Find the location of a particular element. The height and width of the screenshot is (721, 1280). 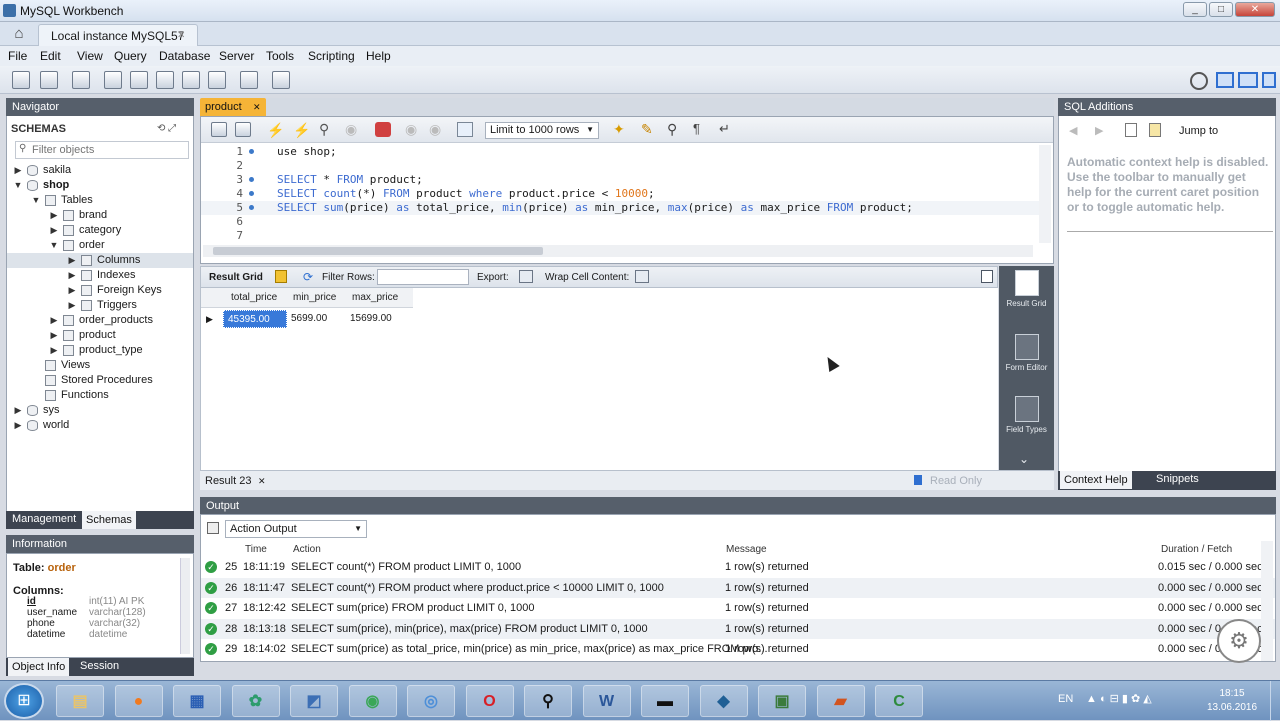

tree-item-category: ▶ category is located at coordinates (100, 230).